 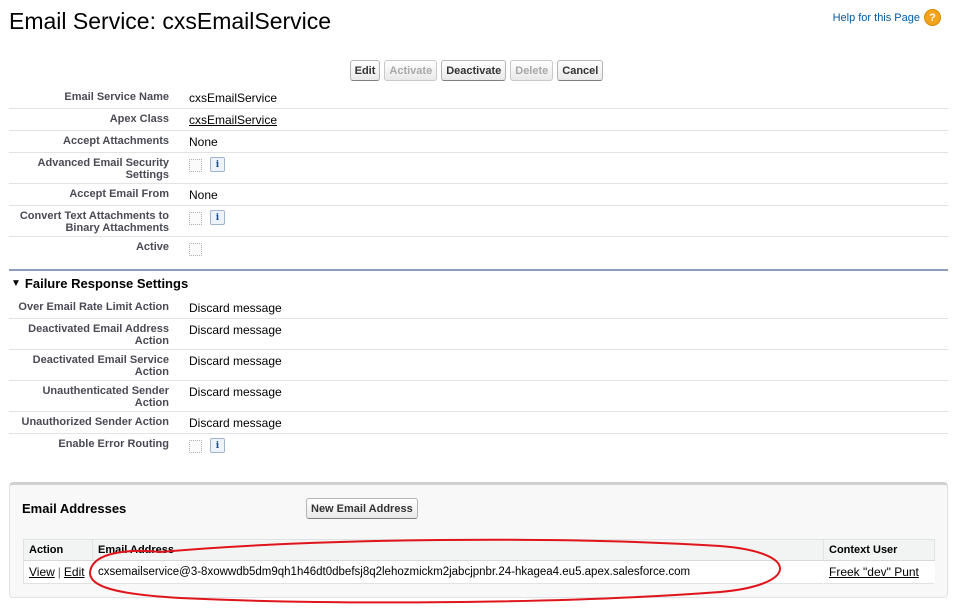 What do you see at coordinates (139, 119) in the screenshot?
I see `field-label: Apex Class` at bounding box center [139, 119].